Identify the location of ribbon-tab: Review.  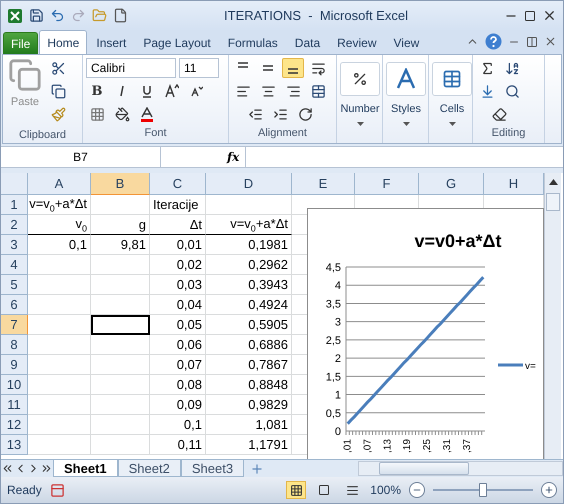
(356, 42).